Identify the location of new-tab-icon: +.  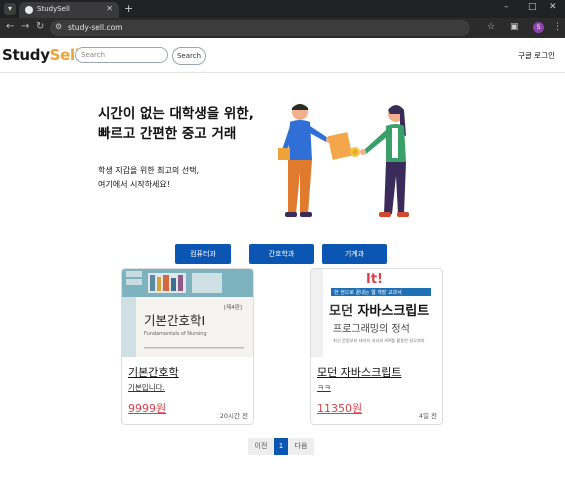
(128, 8).